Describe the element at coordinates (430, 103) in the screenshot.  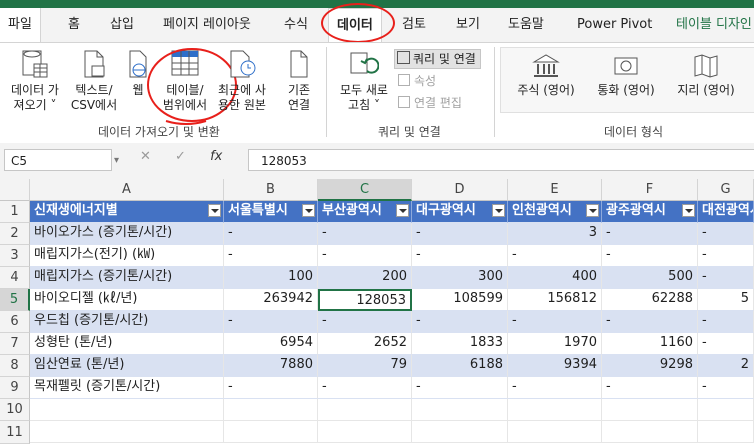
I see `edit-links-button: 연결 편집` at that location.